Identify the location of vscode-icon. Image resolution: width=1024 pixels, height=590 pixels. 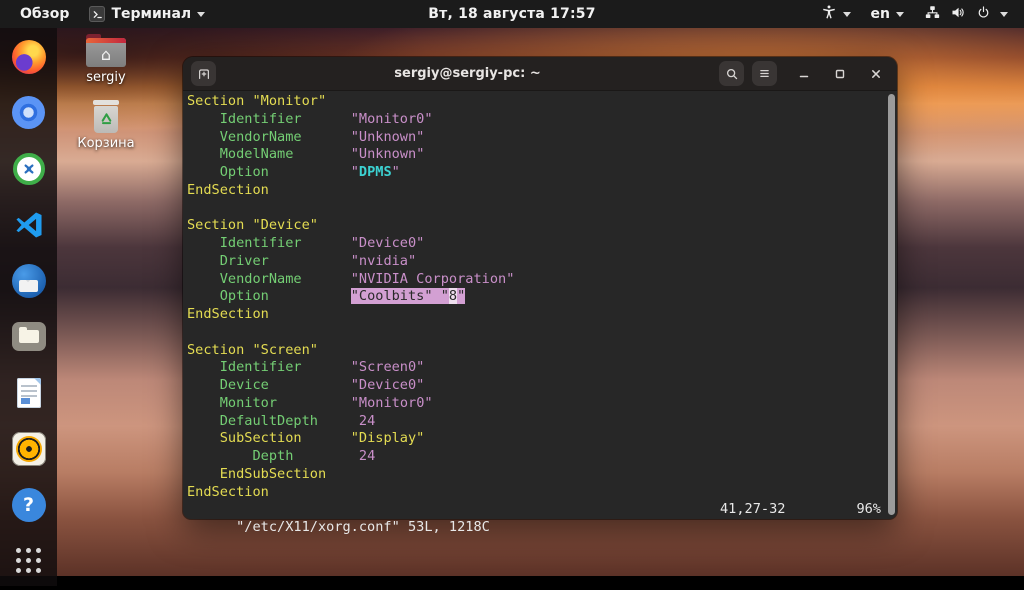
(28, 224).